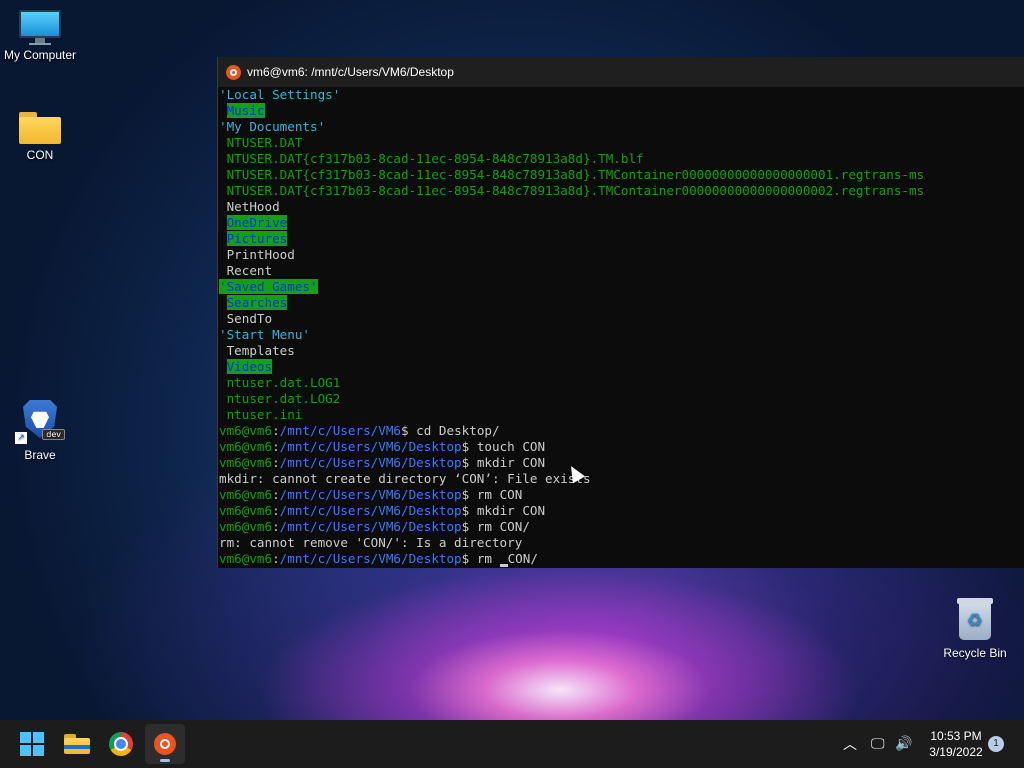 Image resolution: width=1024 pixels, height=768 pixels. Describe the element at coordinates (245, 110) in the screenshot. I see `terminal-entry: Music` at that location.